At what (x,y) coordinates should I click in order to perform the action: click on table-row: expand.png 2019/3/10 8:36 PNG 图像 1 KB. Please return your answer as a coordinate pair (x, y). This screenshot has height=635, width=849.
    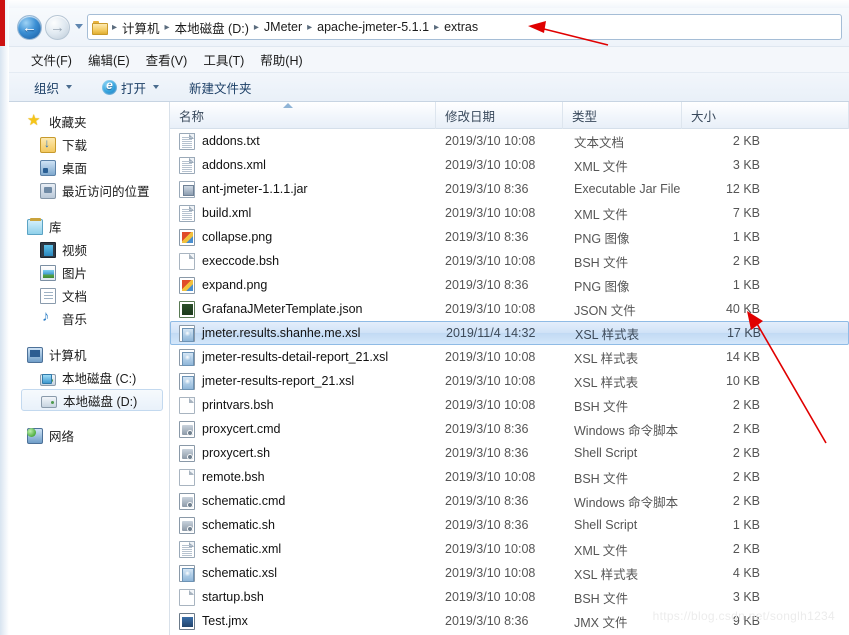
    Looking at the image, I should click on (509, 285).